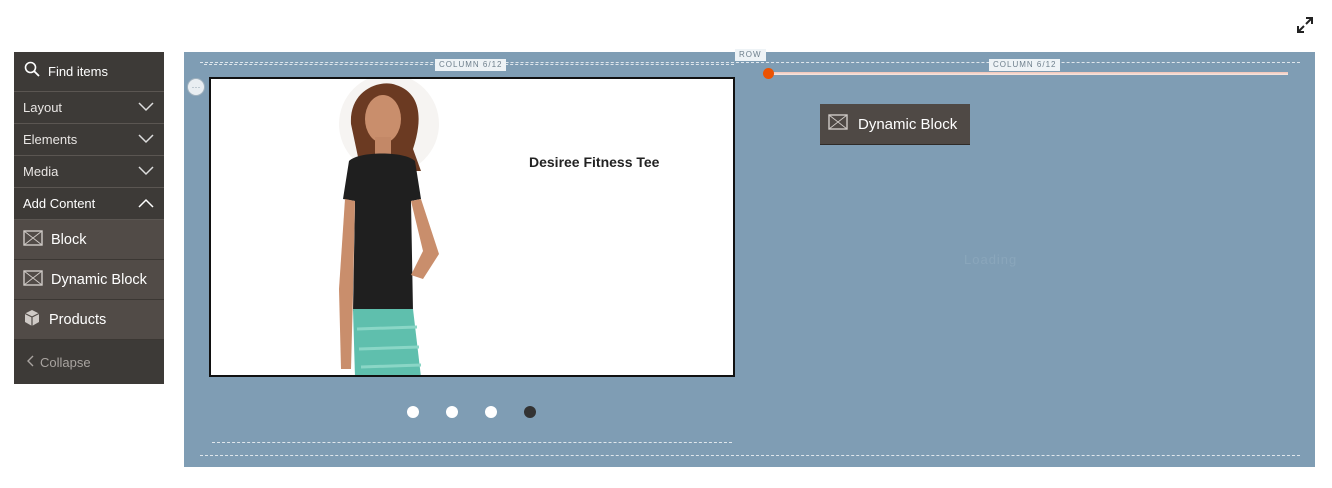 The width and height of the screenshot is (1332, 488). What do you see at coordinates (750, 455) in the screenshot?
I see `row-outline-bottom` at bounding box center [750, 455].